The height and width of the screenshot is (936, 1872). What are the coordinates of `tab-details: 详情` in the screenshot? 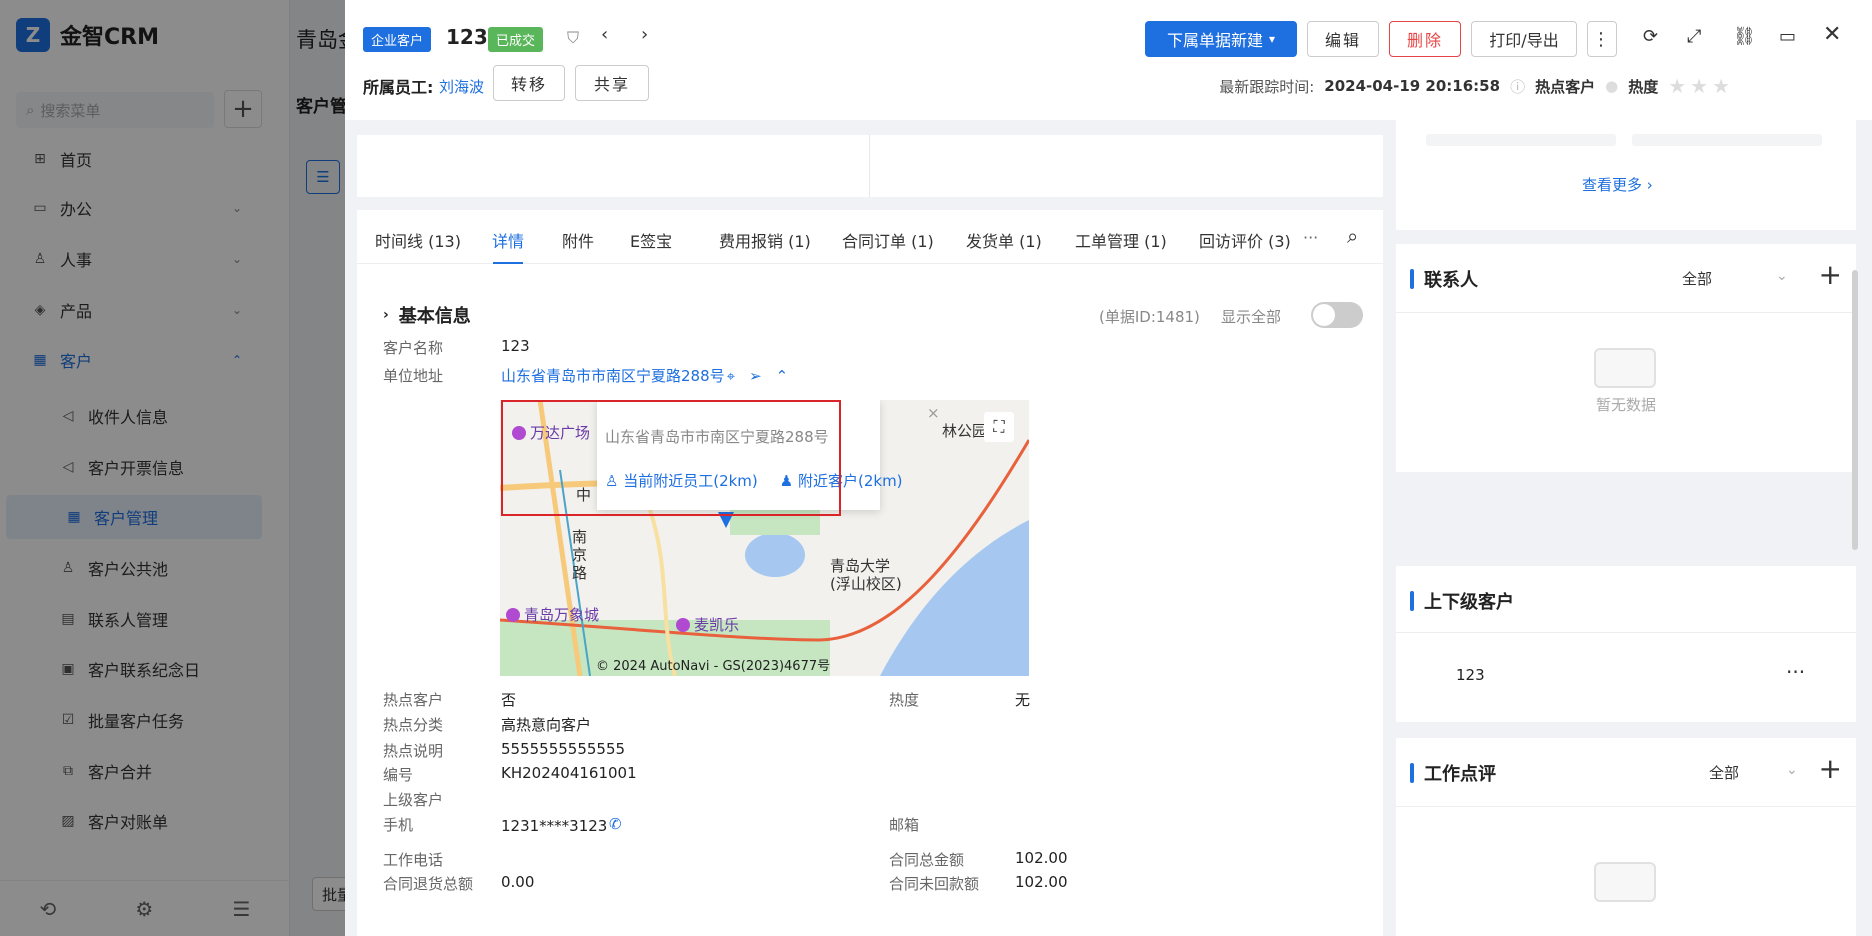 It's located at (508, 240).